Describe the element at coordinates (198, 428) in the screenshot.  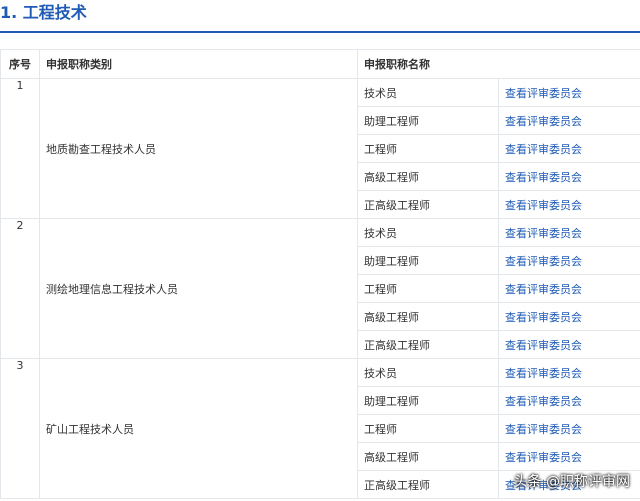
I see `category-cell: 矿山工程技术人员` at that location.